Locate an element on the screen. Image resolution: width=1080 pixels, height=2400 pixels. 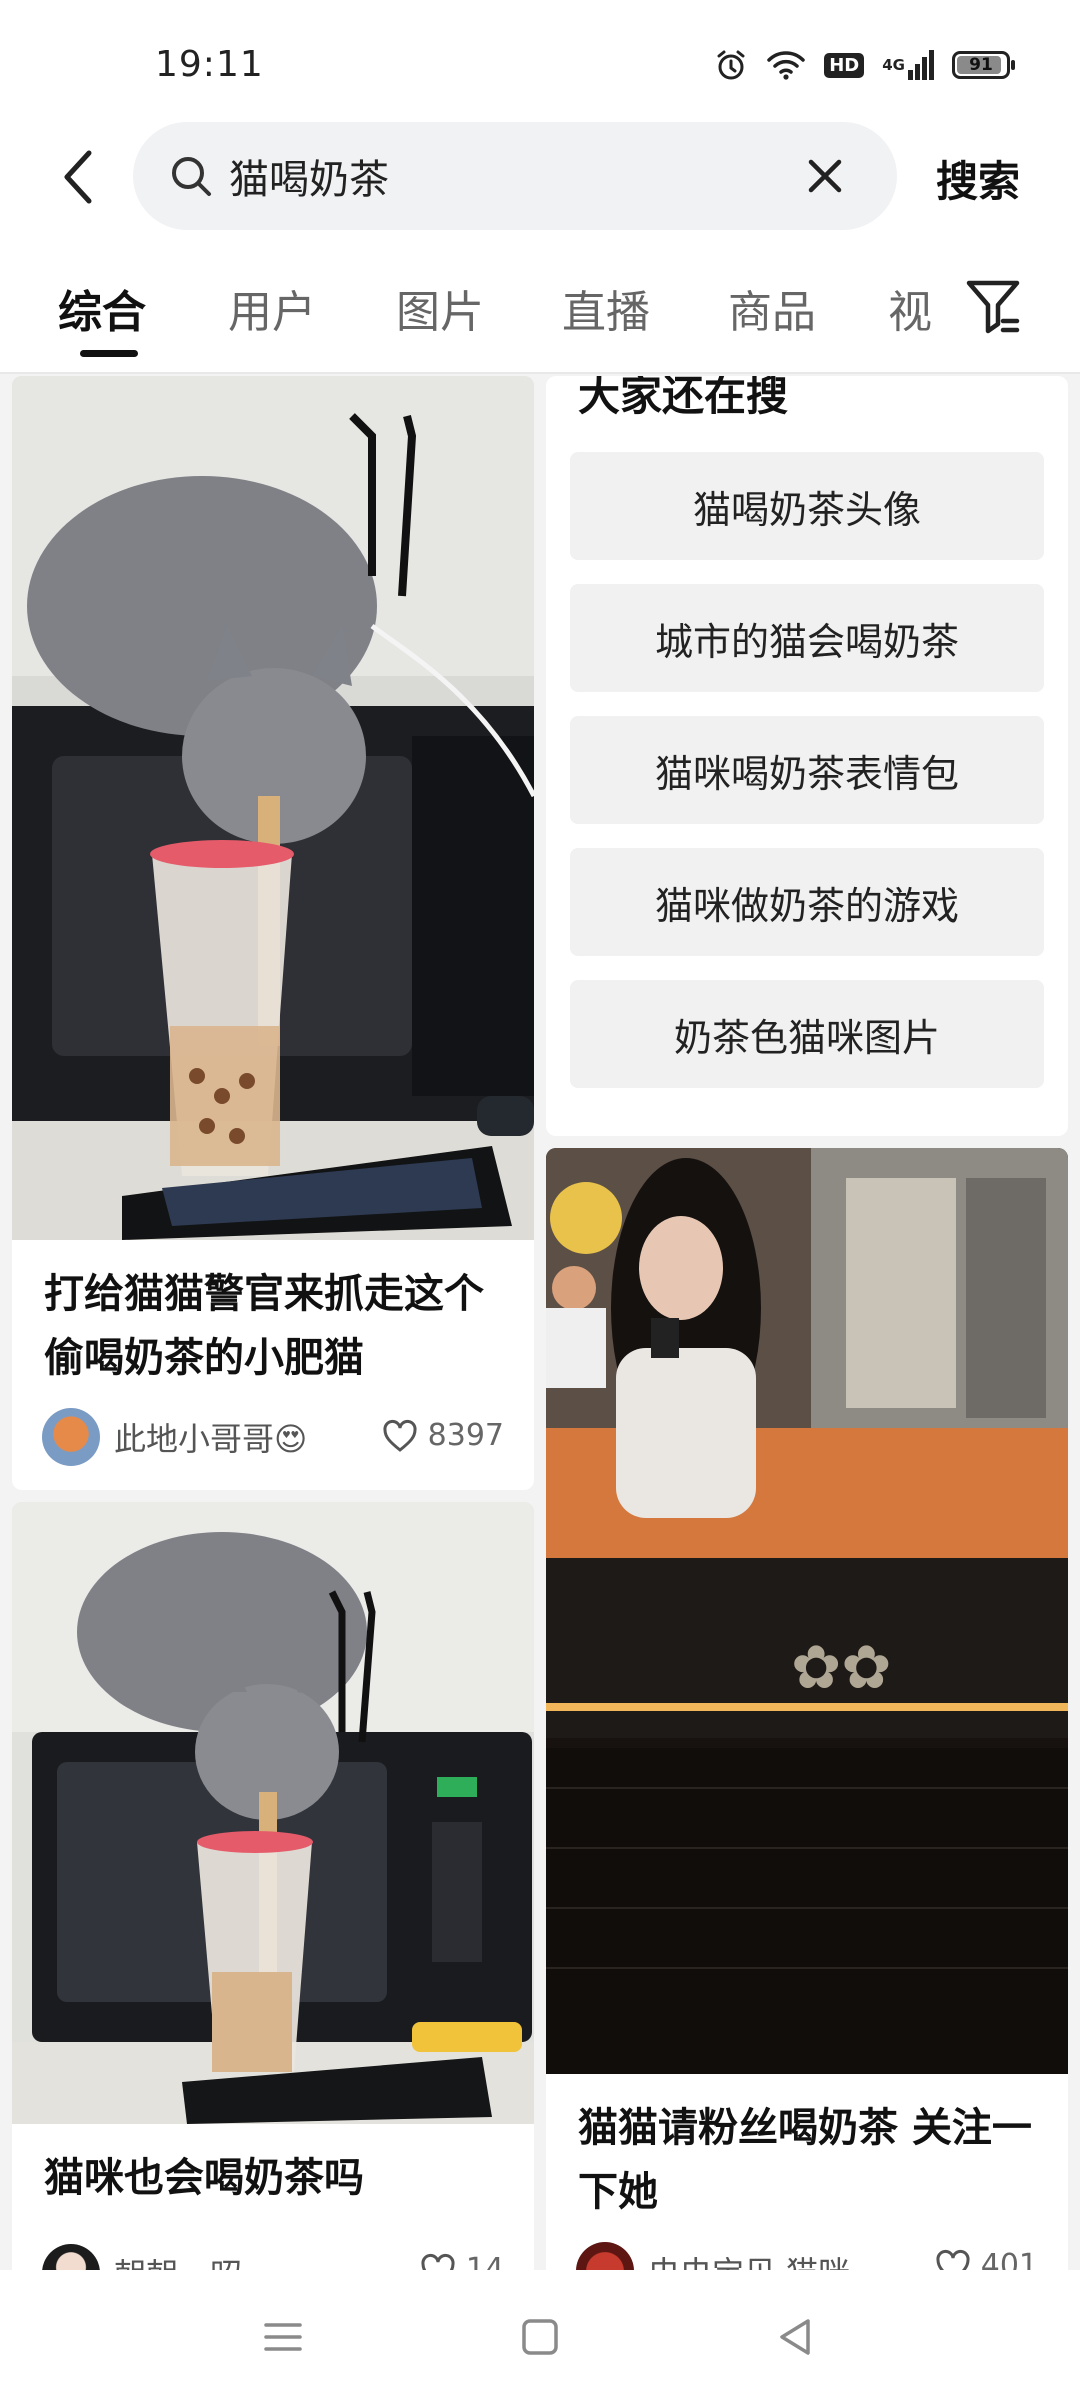
like-button: 14 is located at coordinates (462, 2261).